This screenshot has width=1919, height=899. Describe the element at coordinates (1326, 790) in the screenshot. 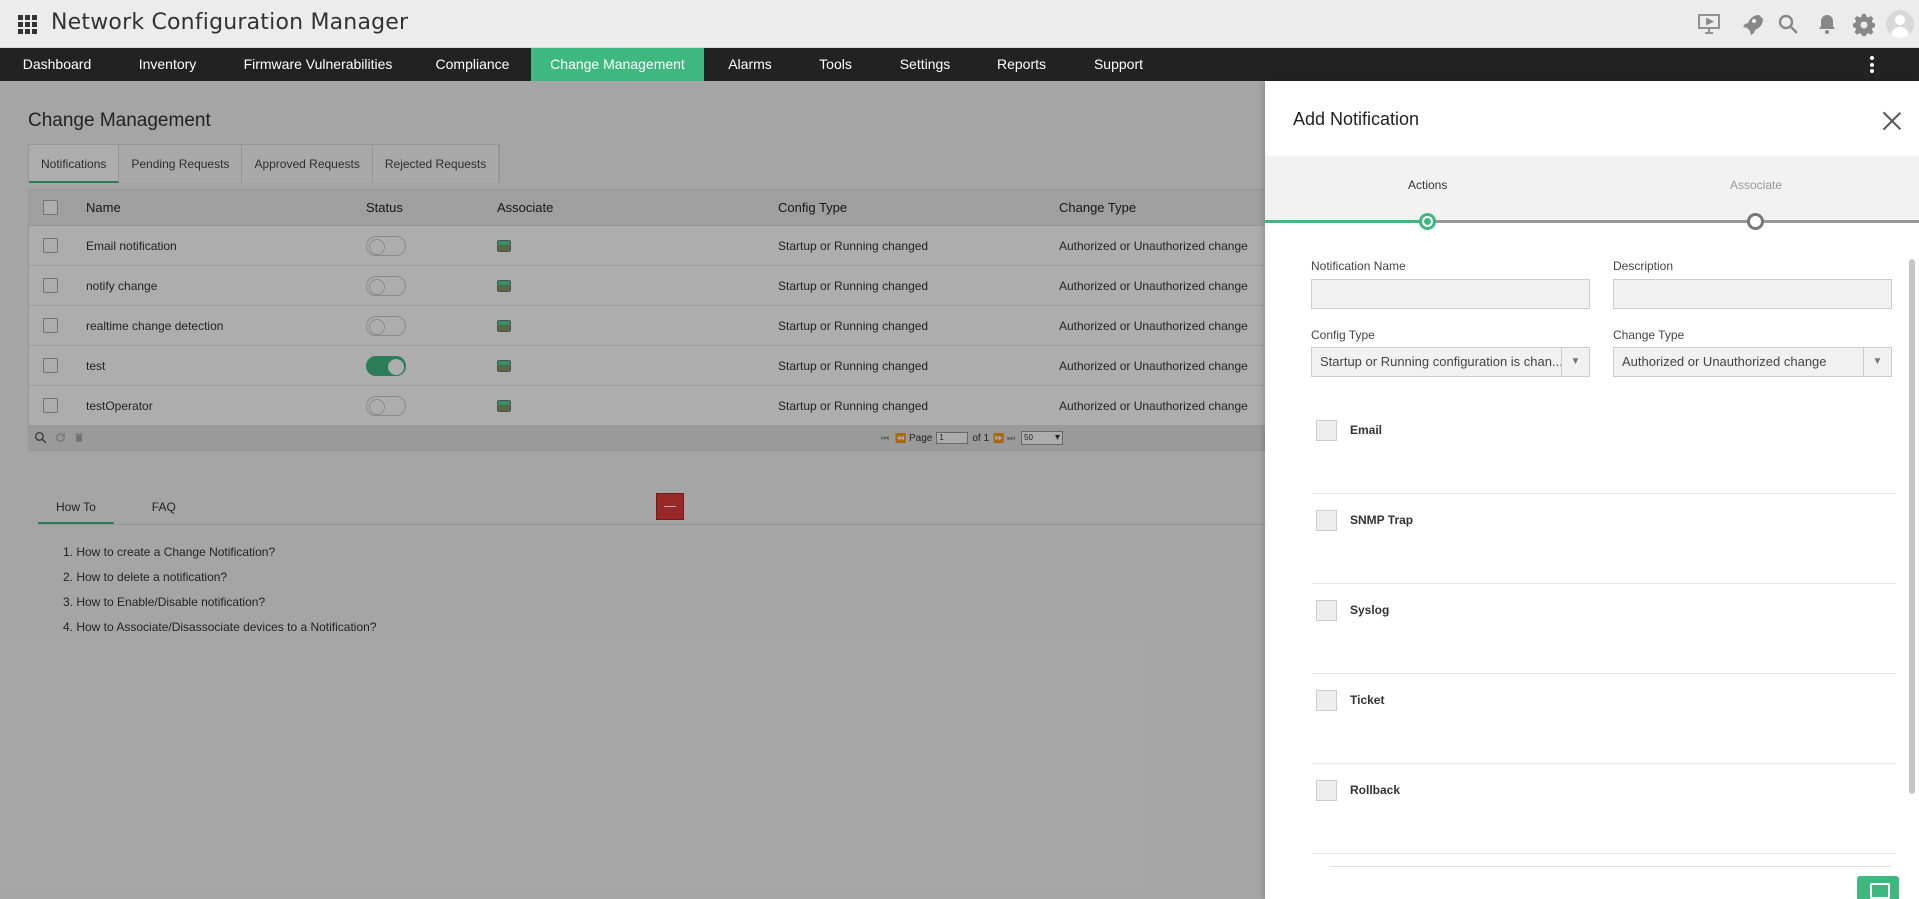

I see `rollback-checkbox` at that location.